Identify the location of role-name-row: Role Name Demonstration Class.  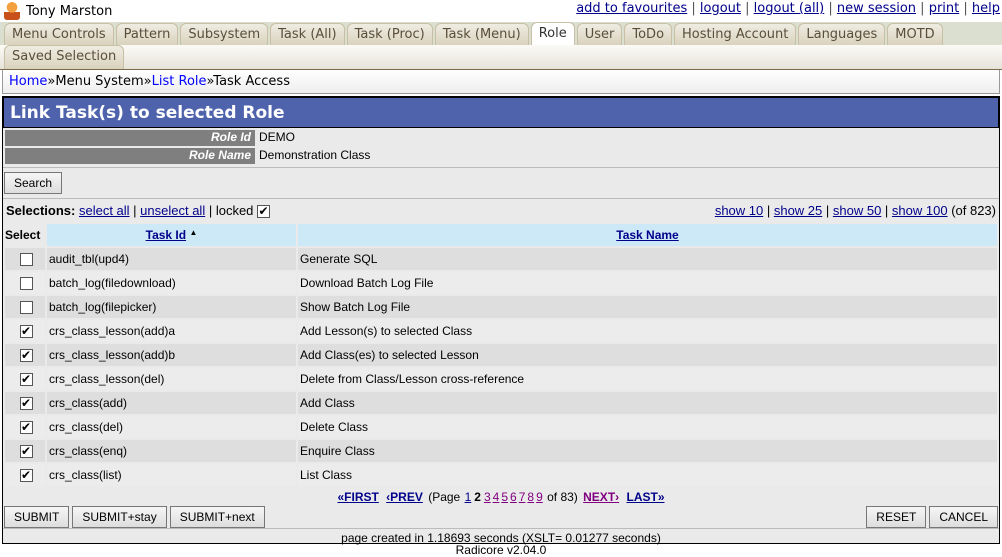
(501, 156).